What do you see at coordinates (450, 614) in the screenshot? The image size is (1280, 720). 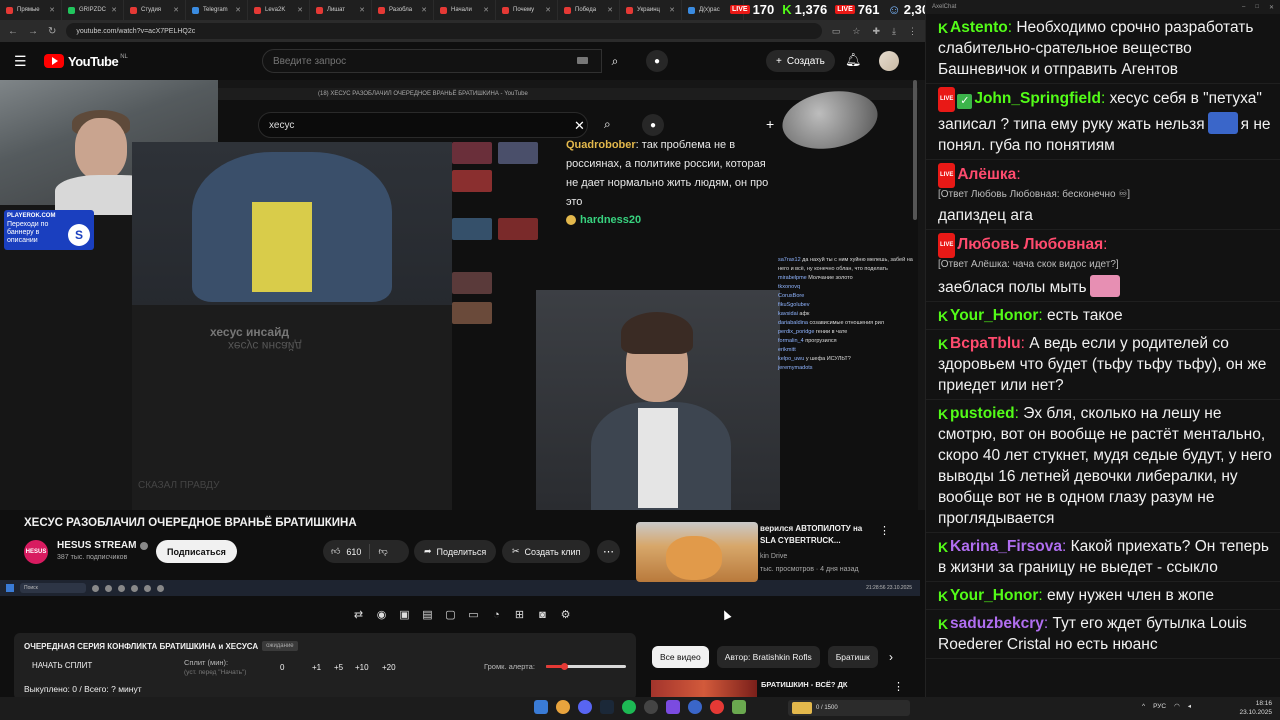 I see `picture-icon: ▢` at bounding box center [450, 614].